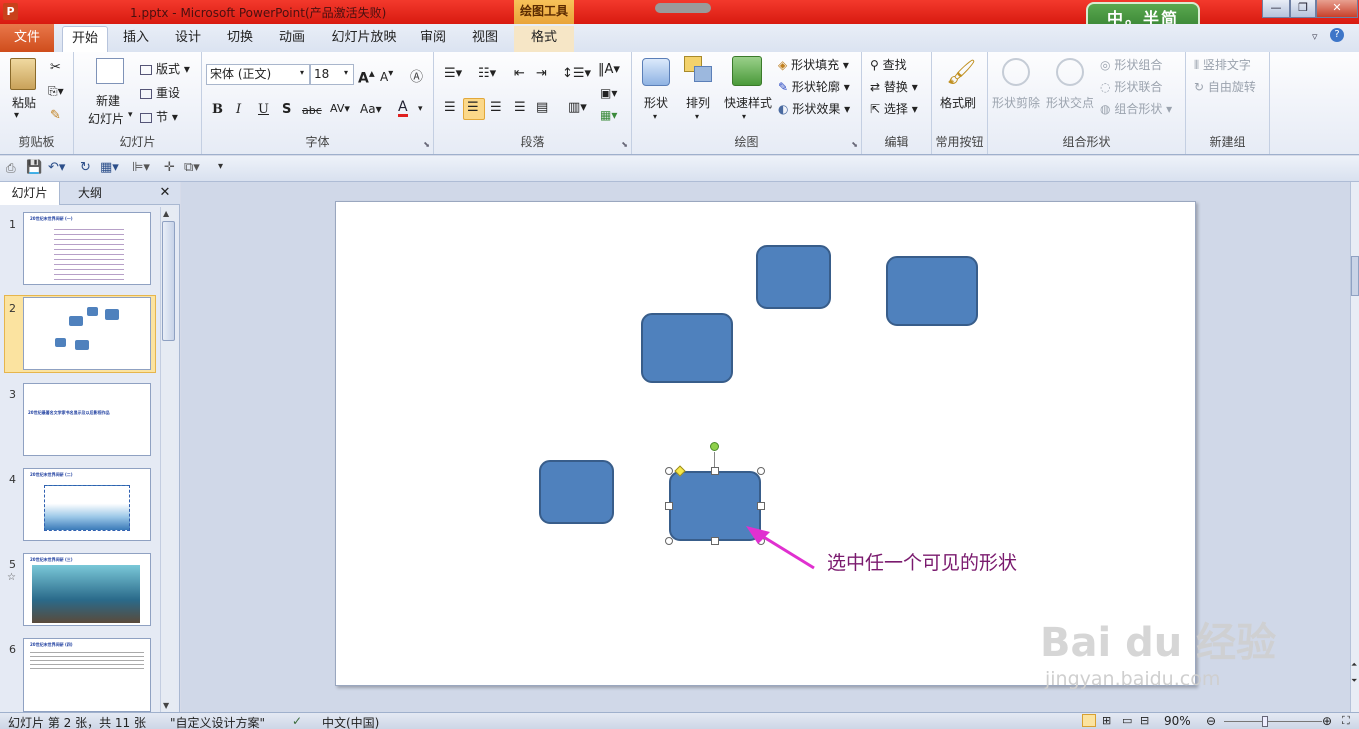 Image resolution: width=1359 pixels, height=729 pixels. Describe the element at coordinates (258, 74) in the screenshot. I see `font-name-select: 宋体 (正文)` at that location.